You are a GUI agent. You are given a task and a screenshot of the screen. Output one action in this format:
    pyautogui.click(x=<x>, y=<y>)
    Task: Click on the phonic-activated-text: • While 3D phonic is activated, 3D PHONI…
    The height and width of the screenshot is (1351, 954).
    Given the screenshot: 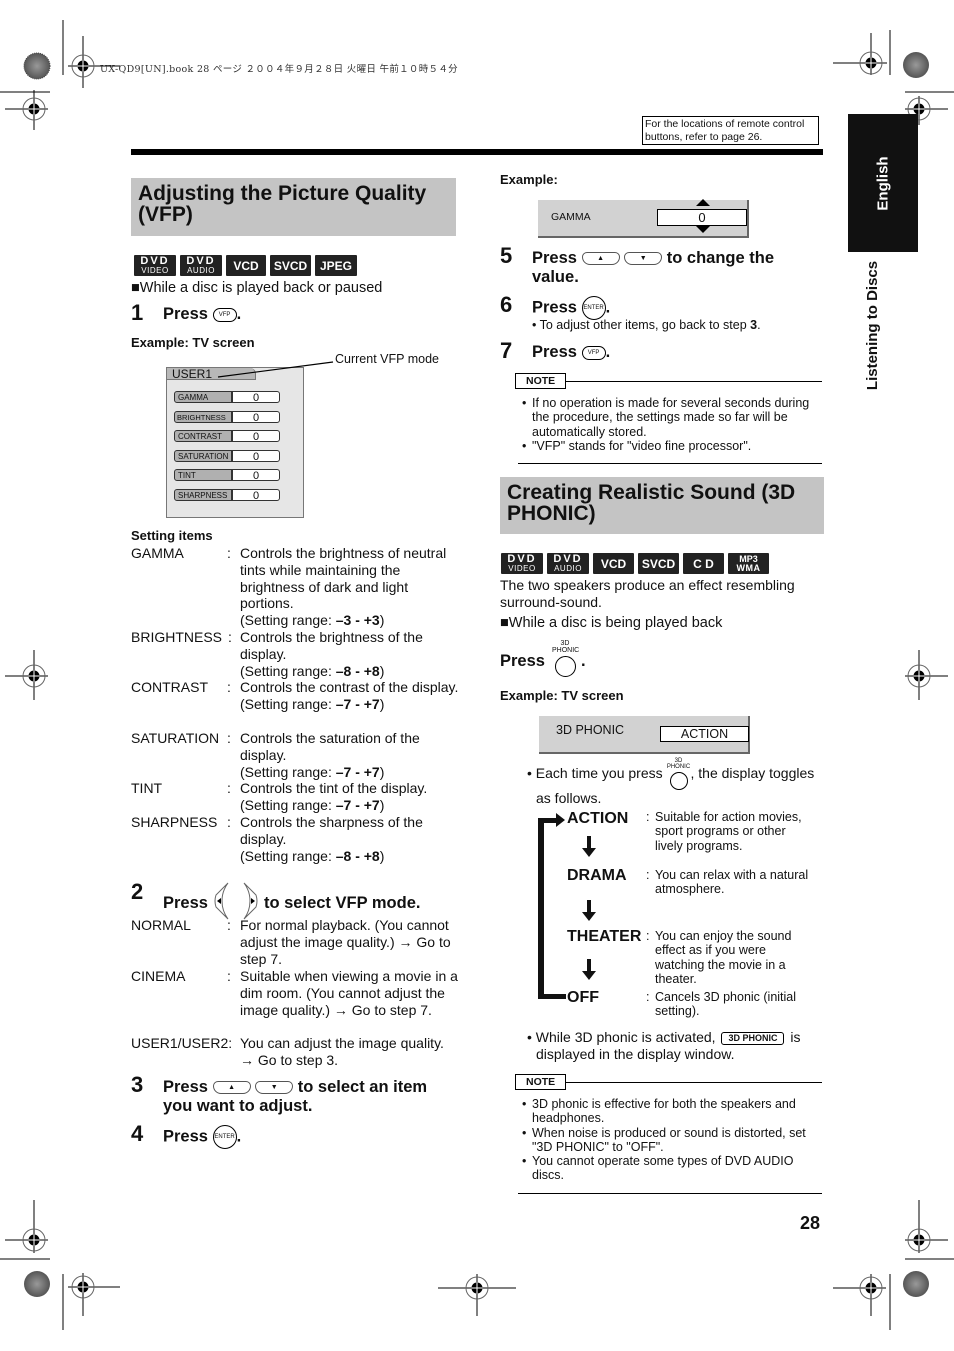 What is the action you would take?
    pyautogui.click(x=664, y=1037)
    